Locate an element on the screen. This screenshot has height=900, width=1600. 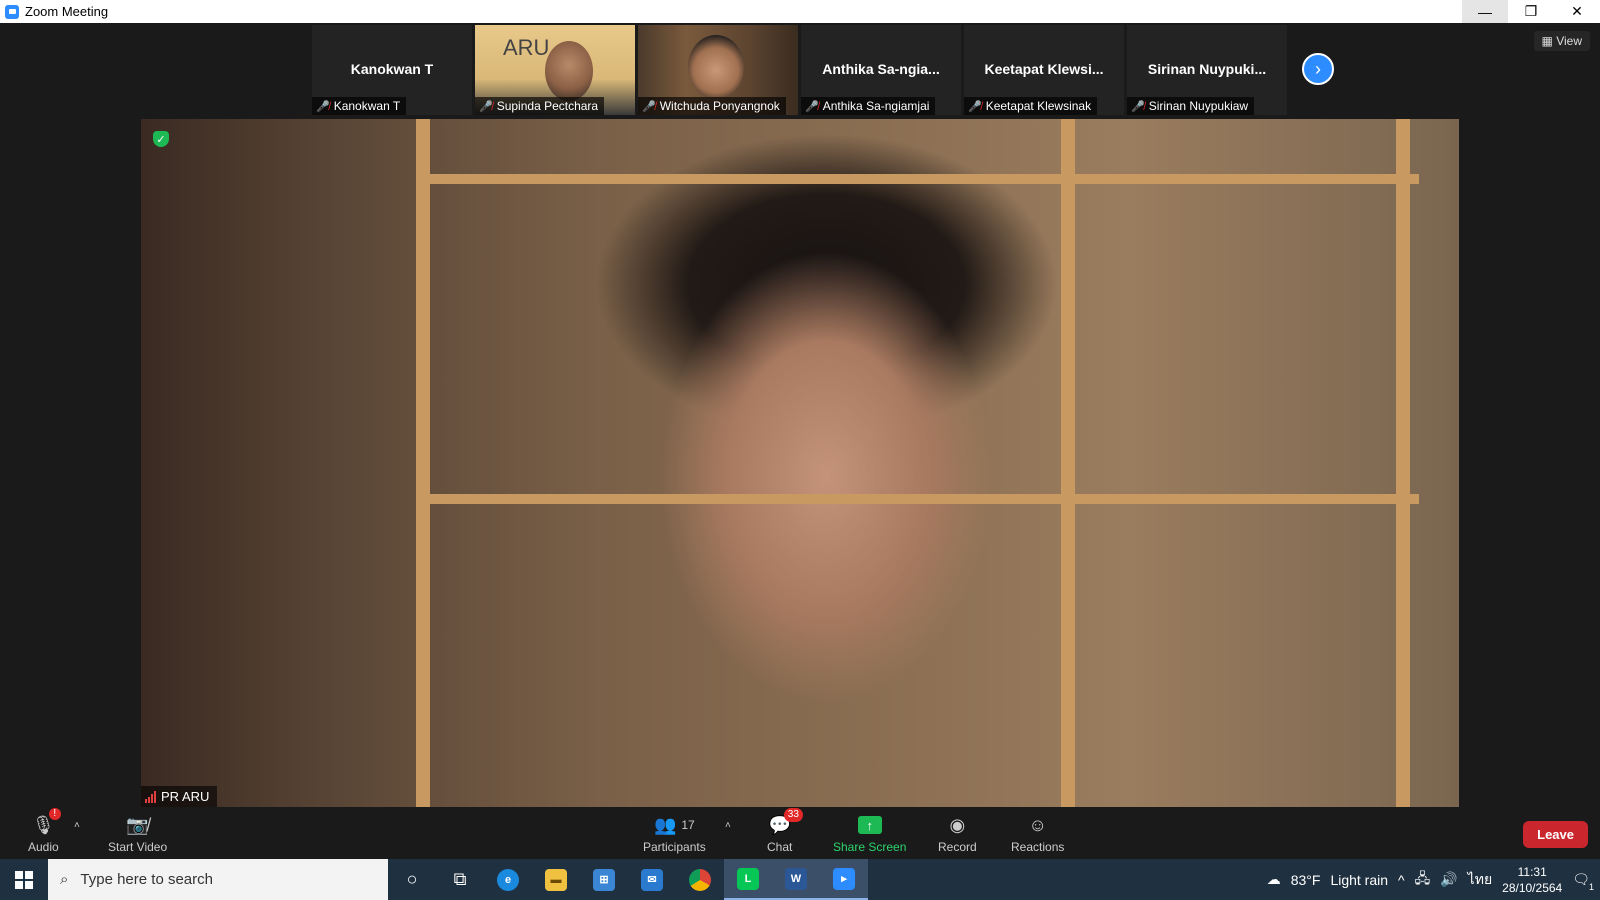
participant-name-label: 🎤̸ Witchuda Ponyangnok is located at coordinates (712, 106).